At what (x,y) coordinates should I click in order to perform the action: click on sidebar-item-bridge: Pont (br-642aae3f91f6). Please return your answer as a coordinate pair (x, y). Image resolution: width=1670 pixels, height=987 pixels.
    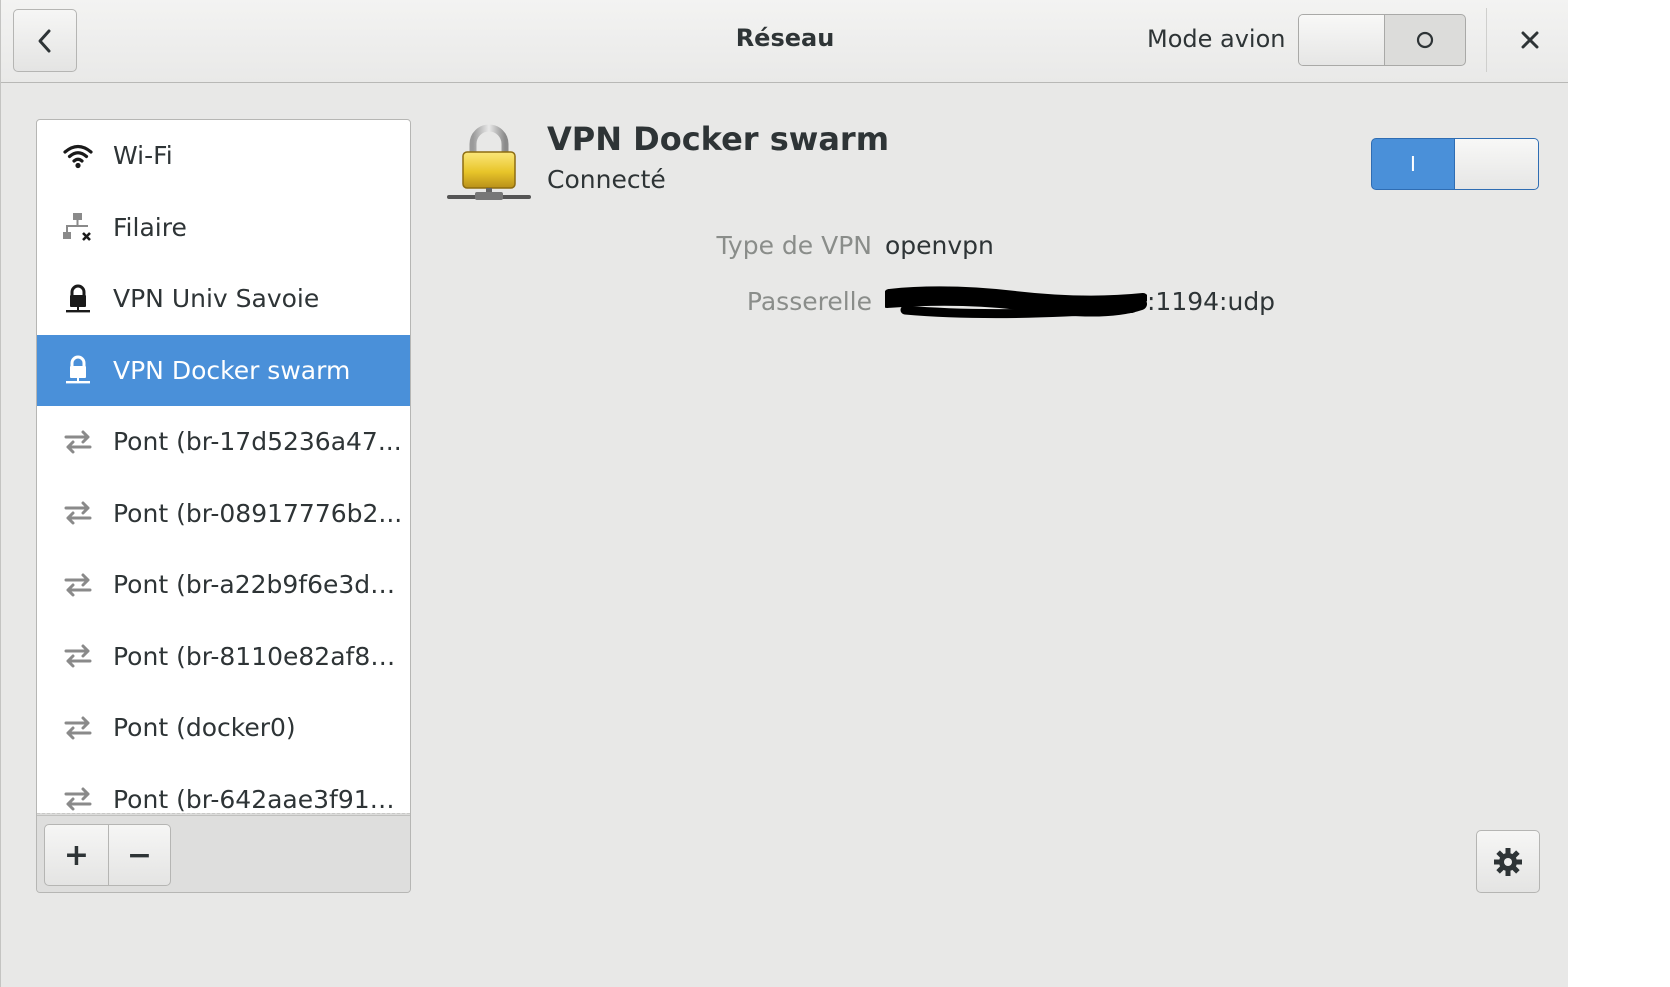
    Looking at the image, I should click on (223, 788).